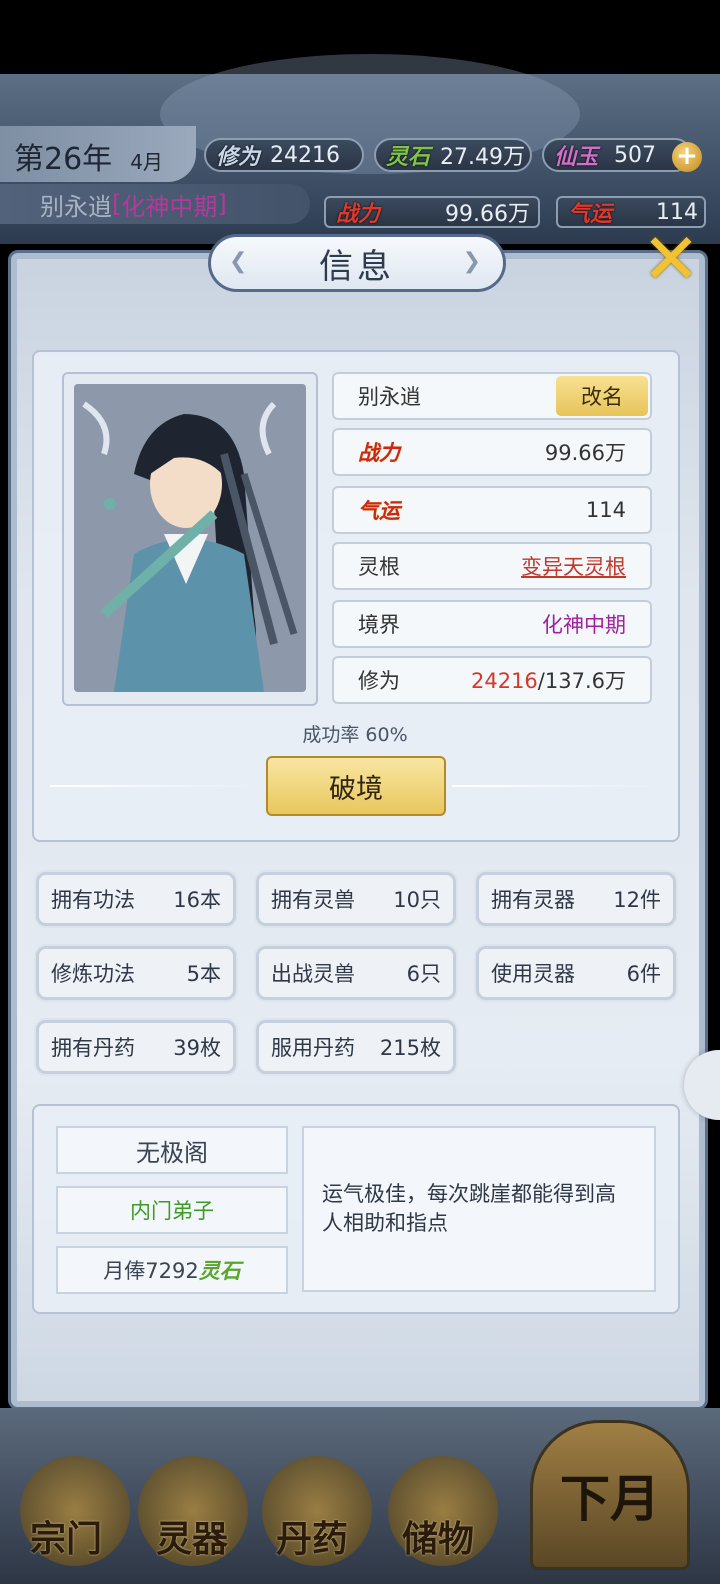  What do you see at coordinates (687, 157) in the screenshot?
I see `add-jade-button: +` at bounding box center [687, 157].